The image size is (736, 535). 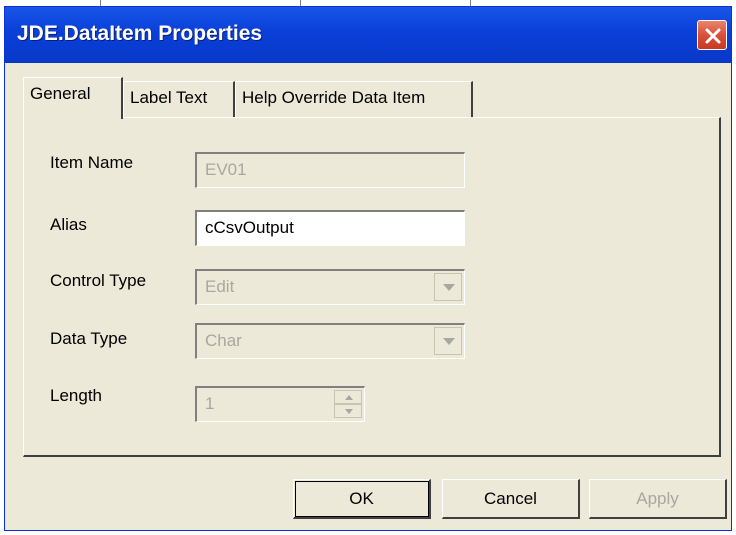 What do you see at coordinates (179, 99) in the screenshot?
I see `tab-label-text: Label Text` at bounding box center [179, 99].